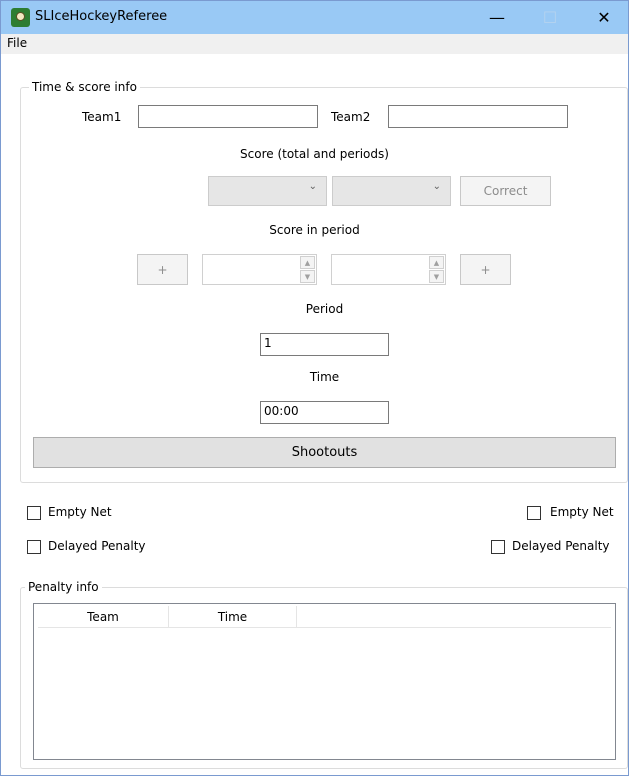  Describe the element at coordinates (324, 377) in the screenshot. I see `time-label: Time` at that location.